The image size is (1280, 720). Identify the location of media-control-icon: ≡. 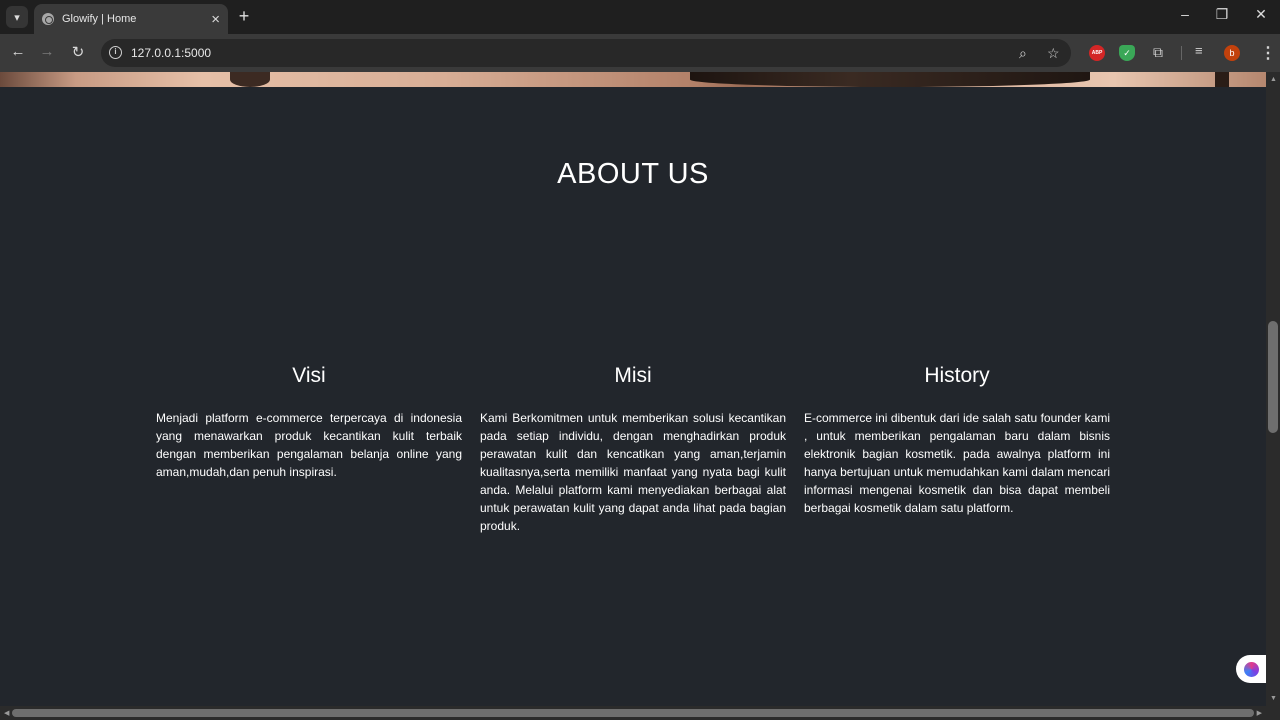
(1199, 50).